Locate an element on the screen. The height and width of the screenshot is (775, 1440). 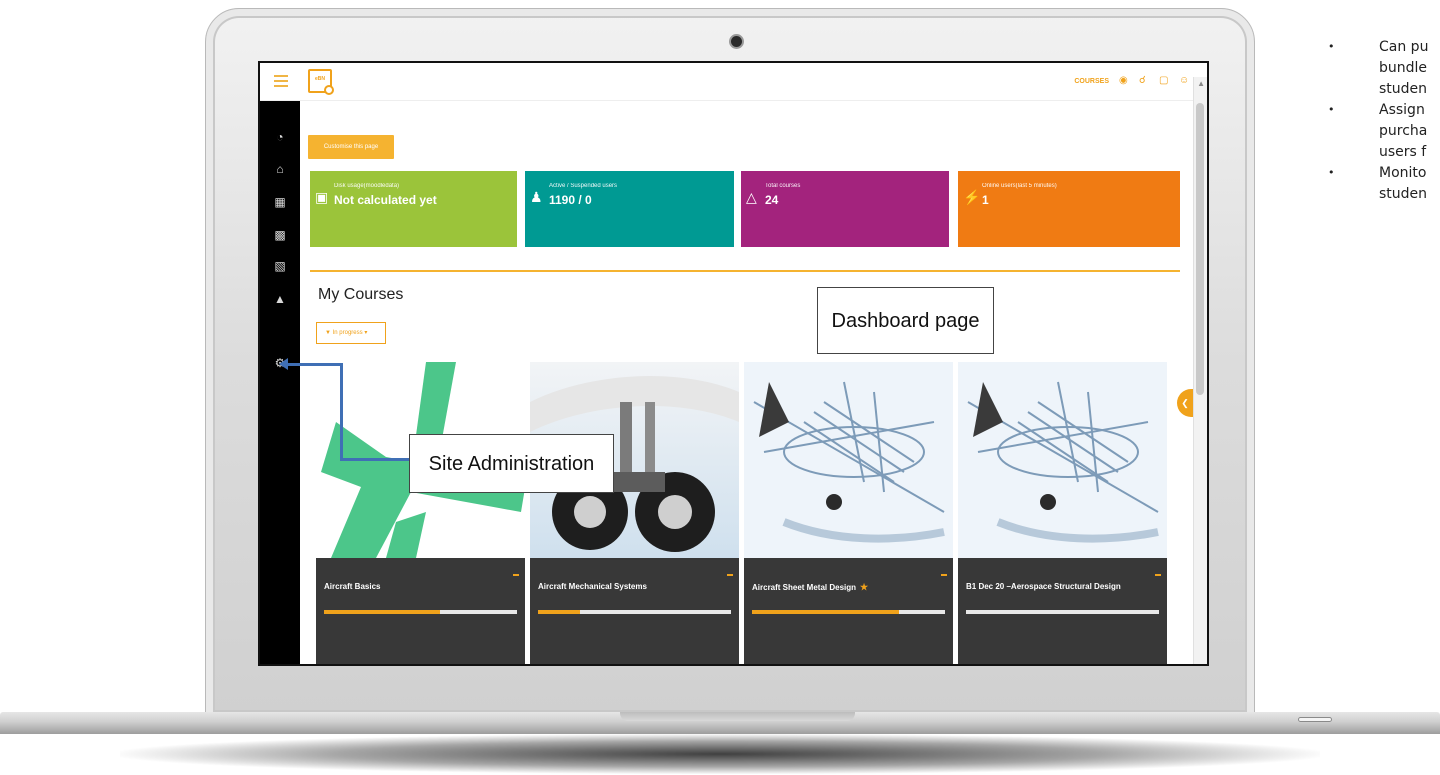
course-name: Aircraft Basics is located at coordinates (352, 586).